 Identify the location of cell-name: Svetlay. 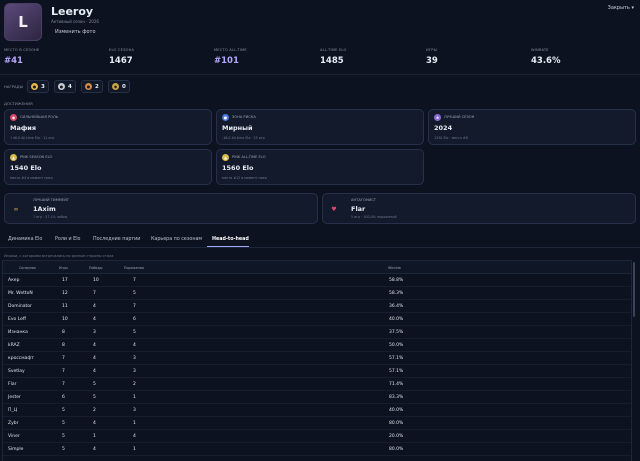
(16, 371).